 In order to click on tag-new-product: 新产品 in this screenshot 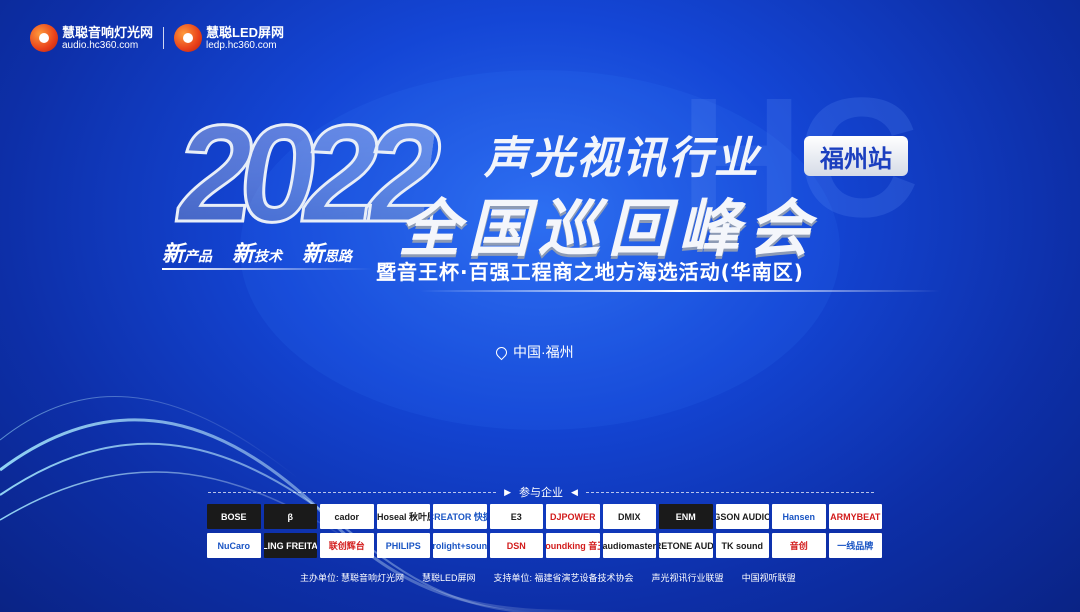, I will do `click(187, 254)`.